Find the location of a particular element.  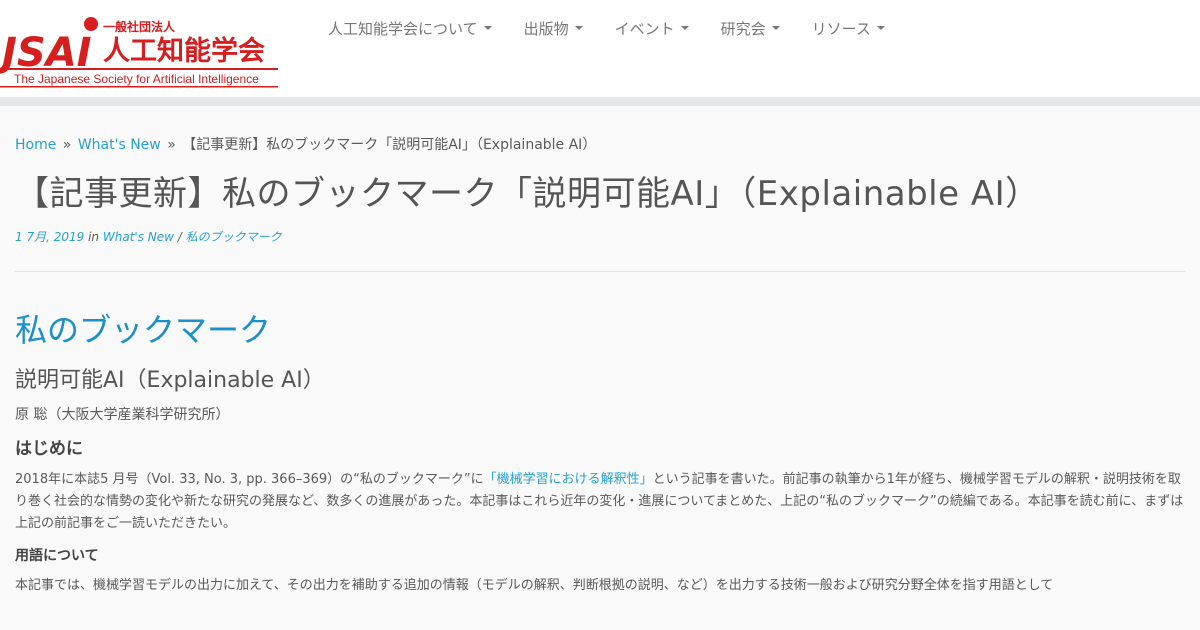

nav-item-label: 出版物 is located at coordinates (546, 28).